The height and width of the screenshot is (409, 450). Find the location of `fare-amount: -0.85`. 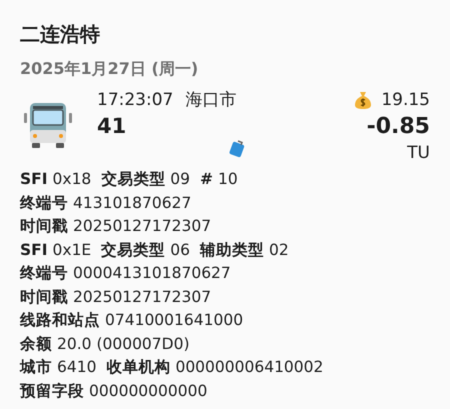

fare-amount: -0.85 is located at coordinates (398, 127).